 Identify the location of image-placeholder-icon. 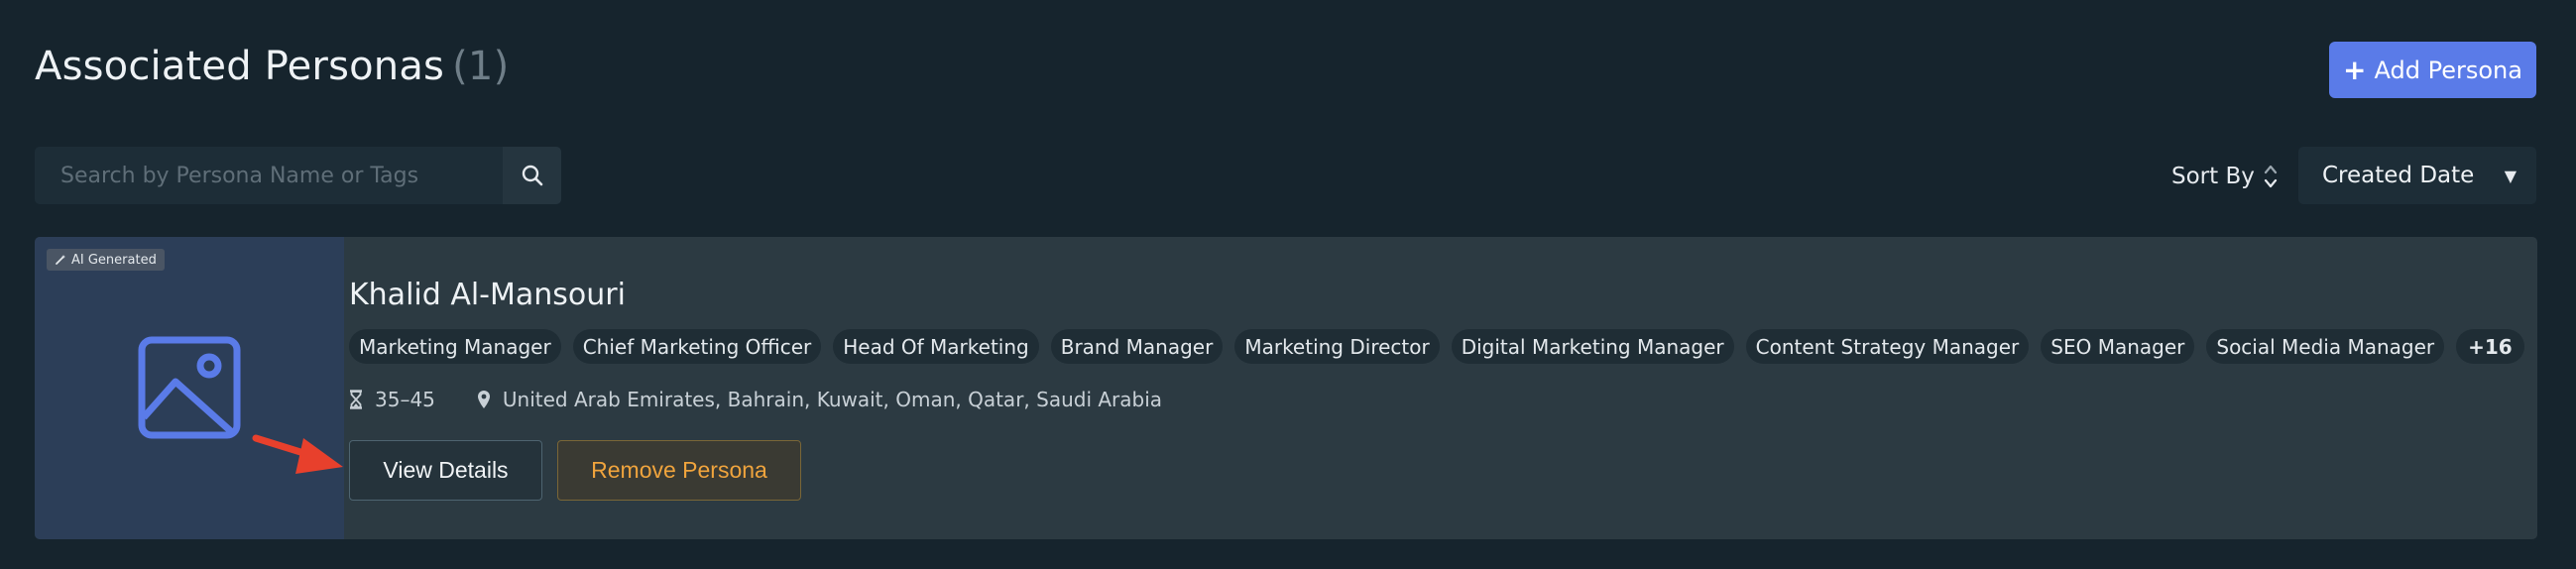
(190, 387).